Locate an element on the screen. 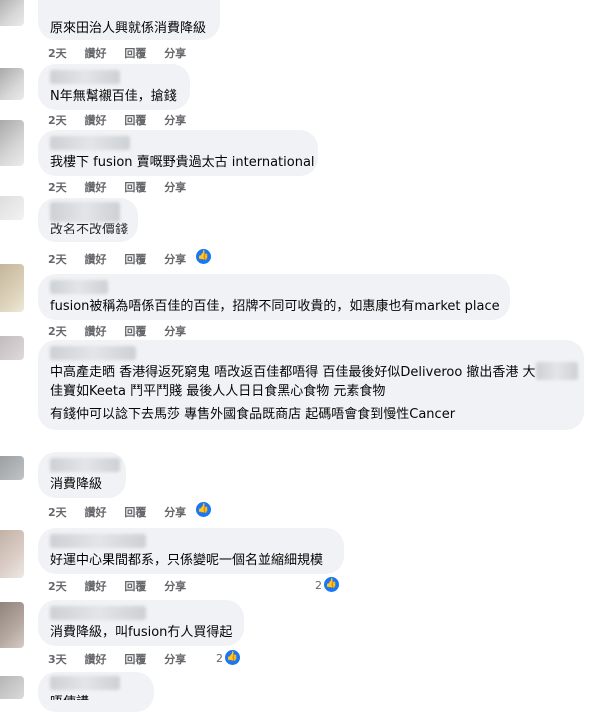  comment-bubble: 原來田治人興就係消費降級 is located at coordinates (129, 20).